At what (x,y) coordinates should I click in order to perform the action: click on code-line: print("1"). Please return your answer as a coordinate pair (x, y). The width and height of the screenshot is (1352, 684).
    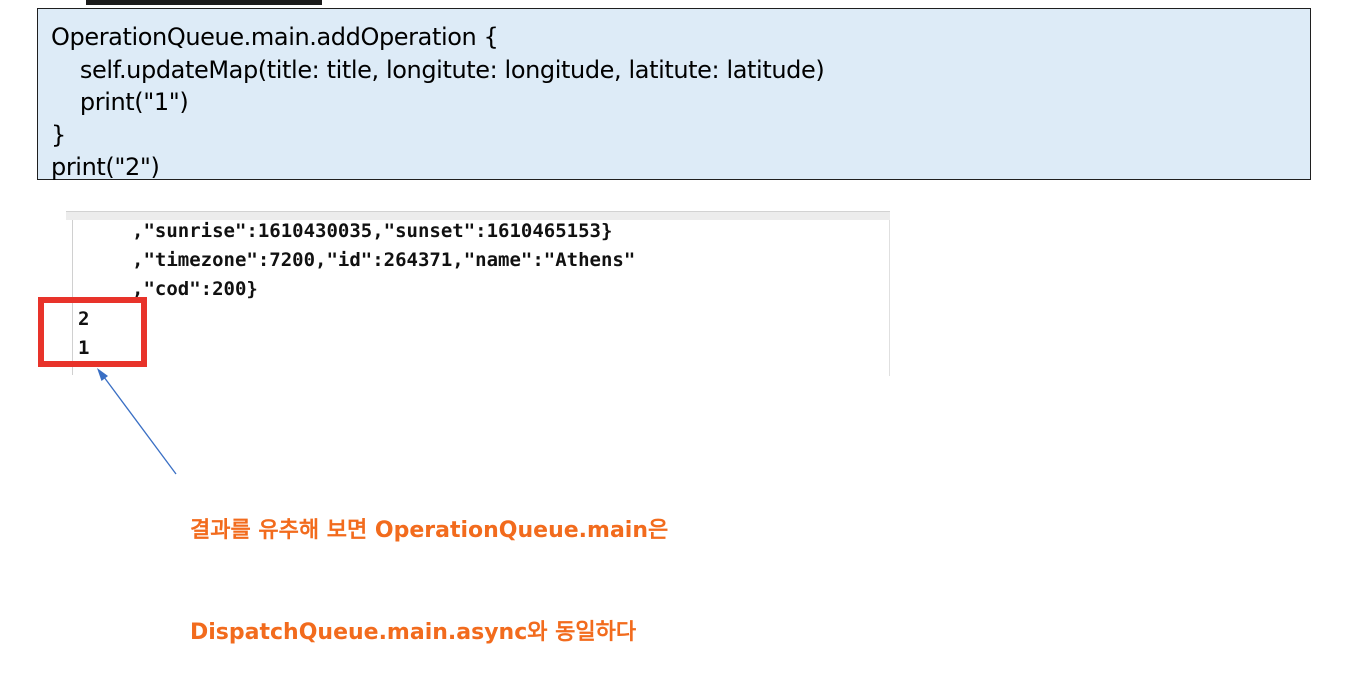
    Looking at the image, I should click on (120, 102).